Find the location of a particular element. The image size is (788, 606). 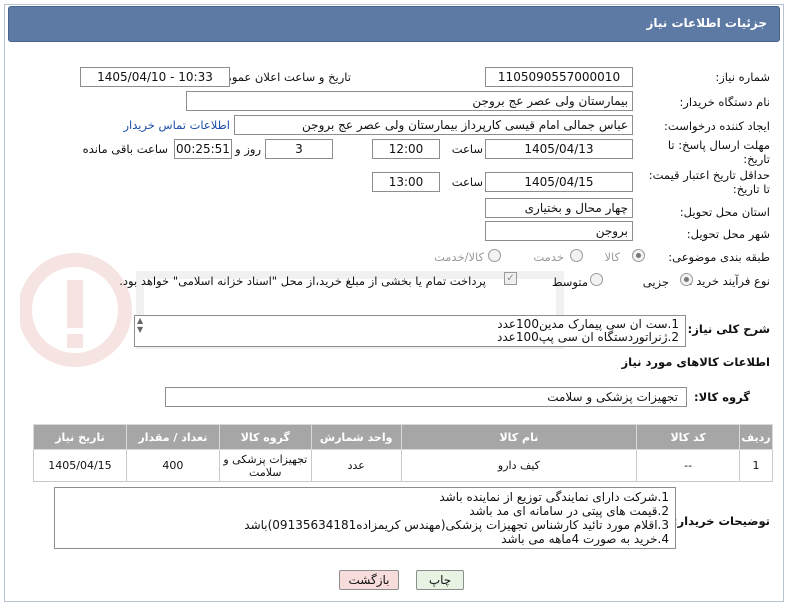

process-radio-medium is located at coordinates (596, 279).